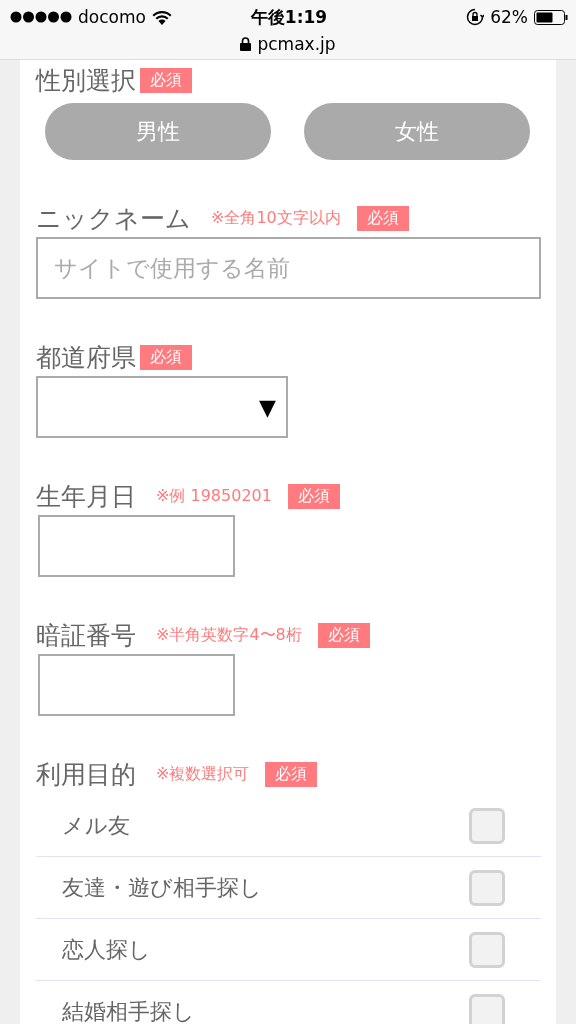 Image resolution: width=576 pixels, height=1024 pixels. Describe the element at coordinates (246, 44) in the screenshot. I see `lock-icon` at that location.